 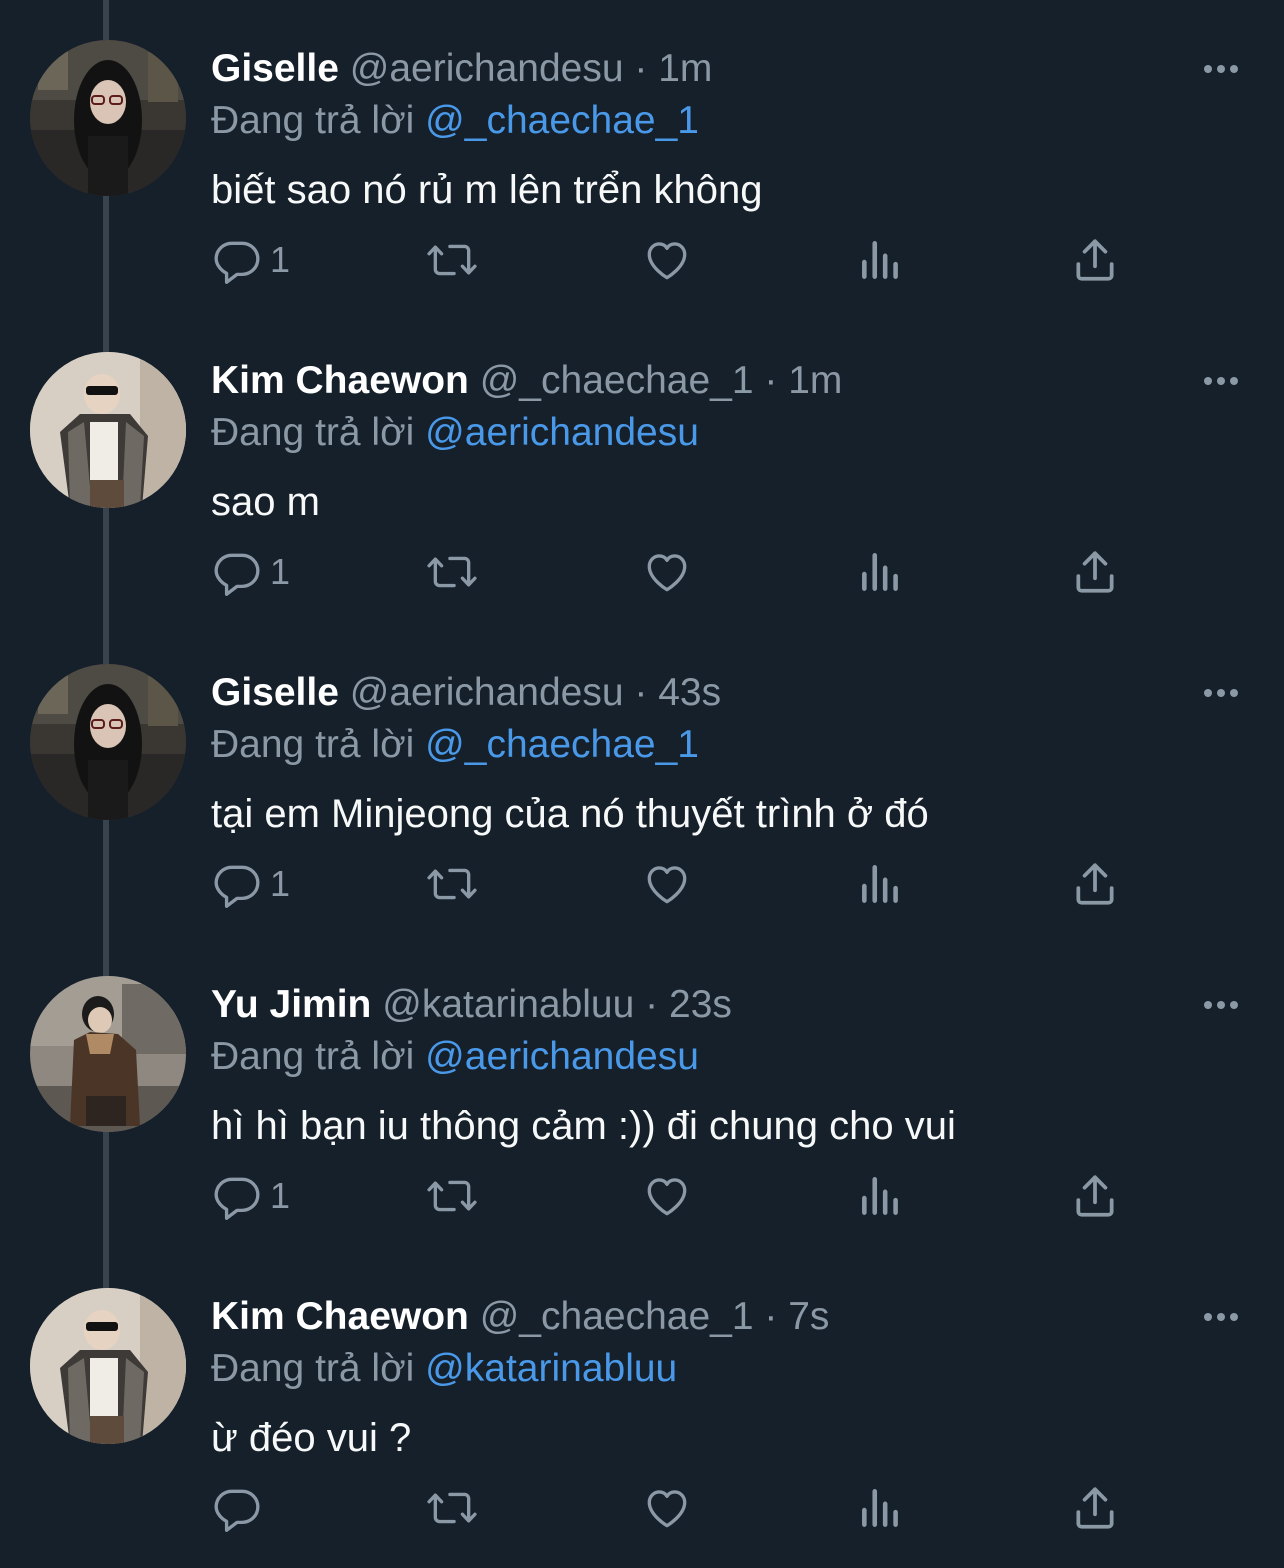 What do you see at coordinates (570, 814) in the screenshot?
I see `tweet-text: tại em Minjeong của nó thuyết trình ở đó` at bounding box center [570, 814].